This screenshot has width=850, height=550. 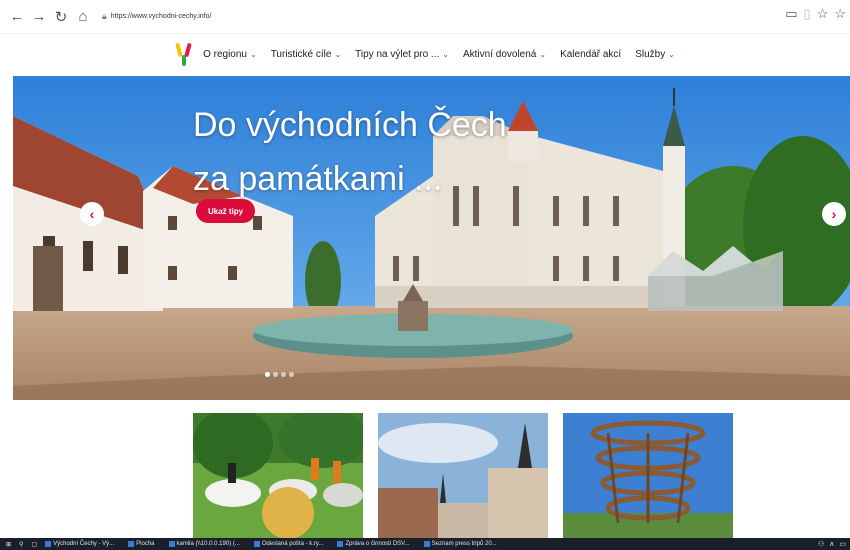 I want to click on refresh-button: ↻, so click(x=61, y=17).